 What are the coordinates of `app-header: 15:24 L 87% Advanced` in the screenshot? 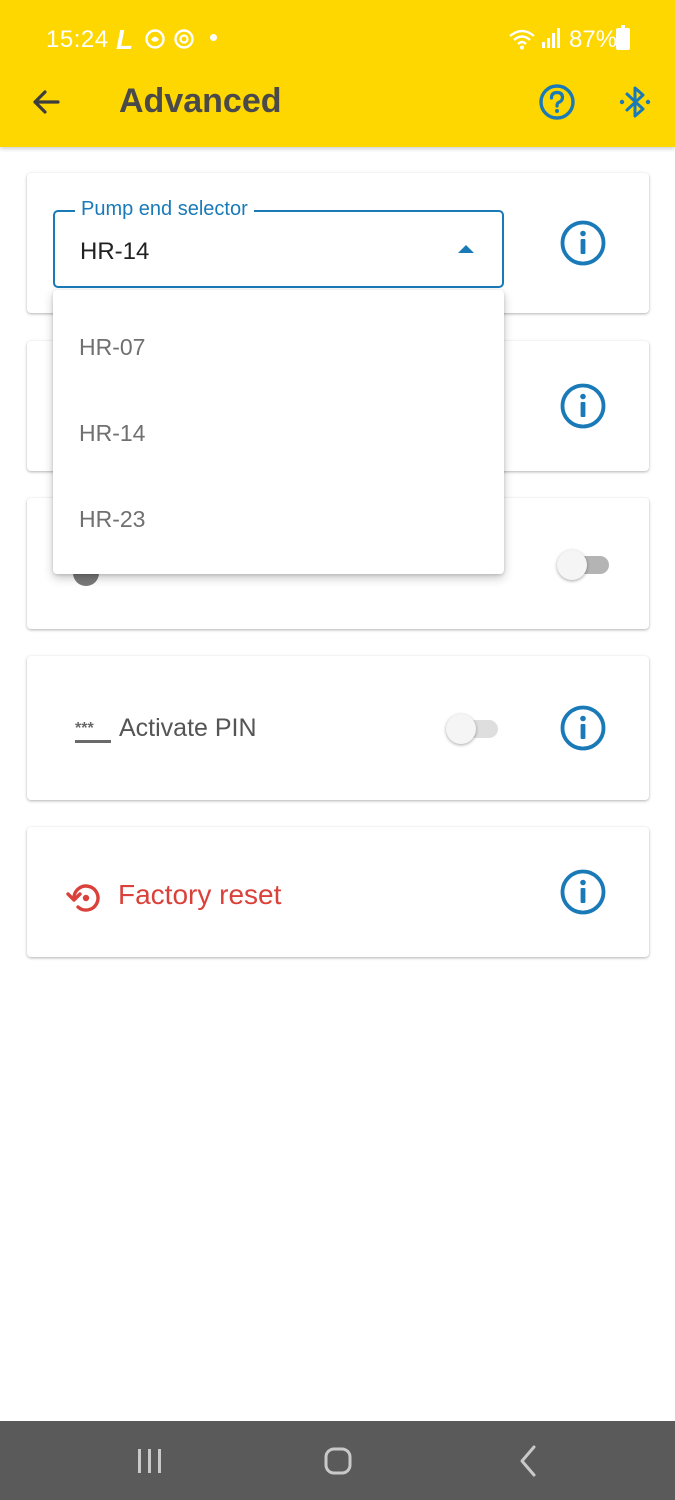 It's located at (337, 73).